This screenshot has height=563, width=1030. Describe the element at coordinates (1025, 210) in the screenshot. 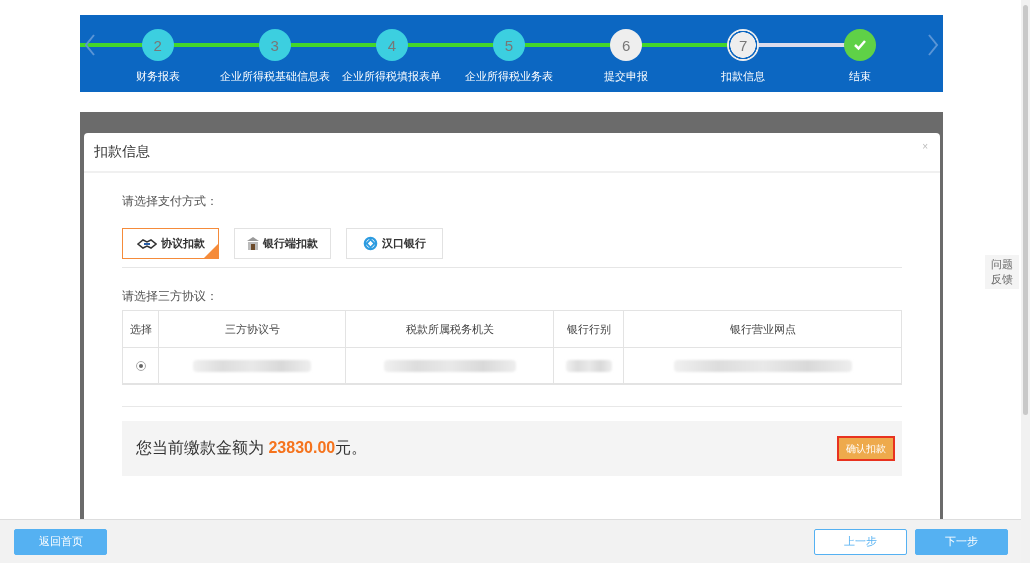

I see `scrollbar-thumb` at that location.